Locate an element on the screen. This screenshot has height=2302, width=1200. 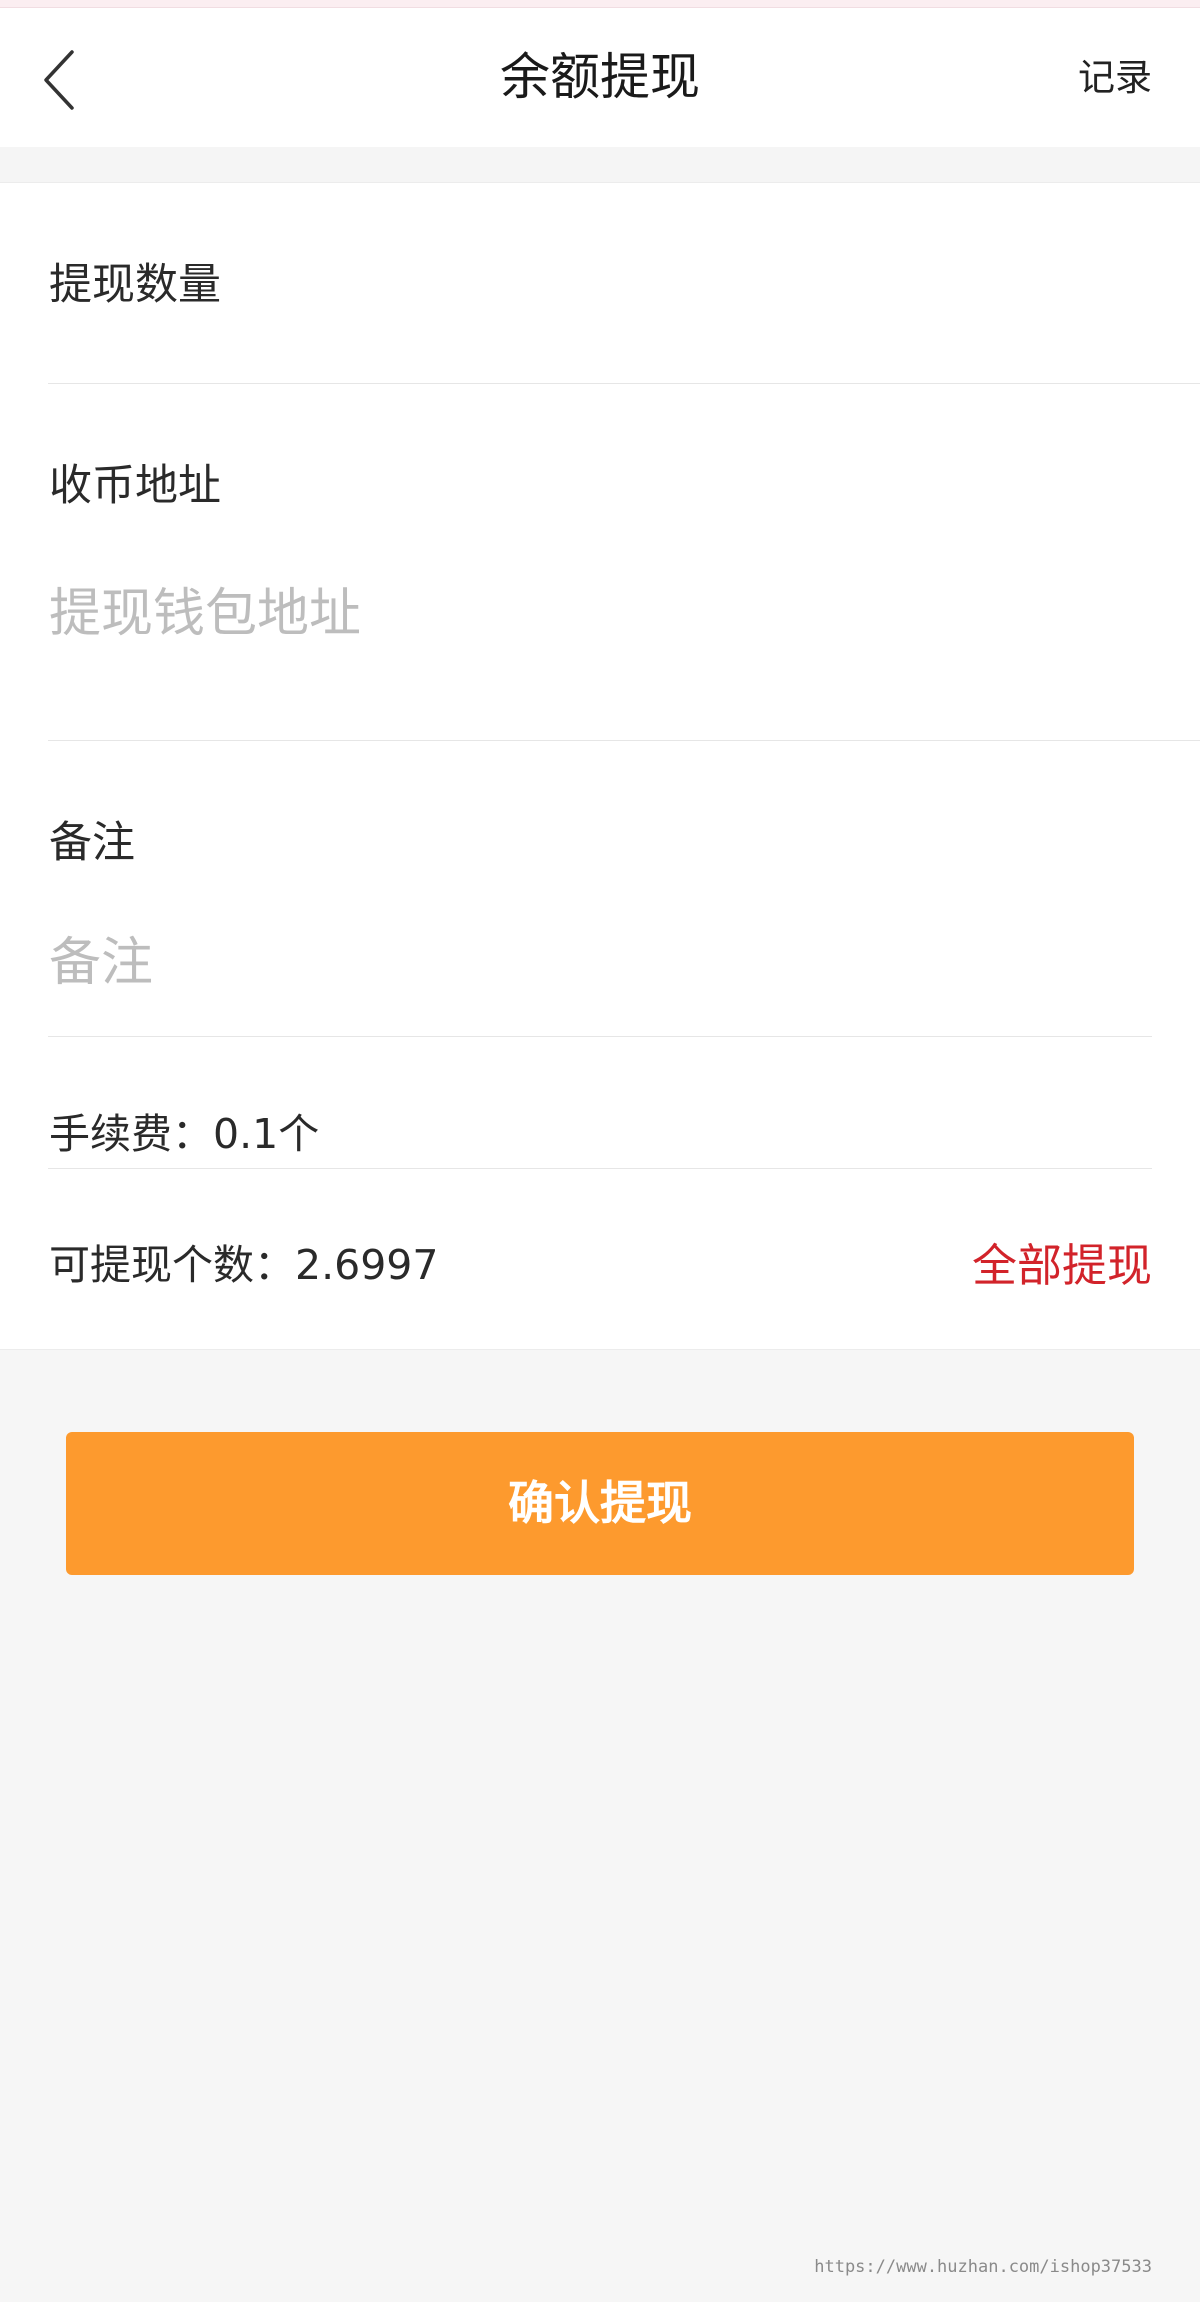
address-input is located at coordinates (599, 614).